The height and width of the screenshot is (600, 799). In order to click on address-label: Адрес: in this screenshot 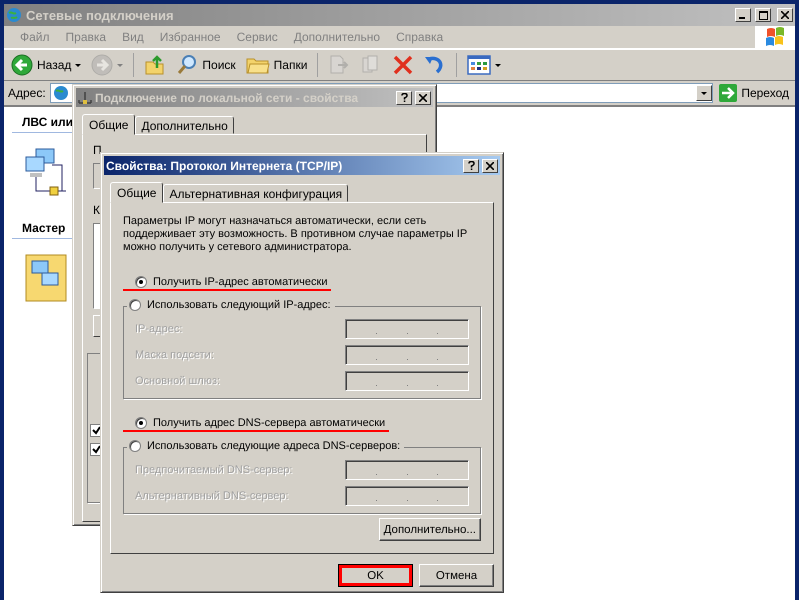, I will do `click(27, 93)`.